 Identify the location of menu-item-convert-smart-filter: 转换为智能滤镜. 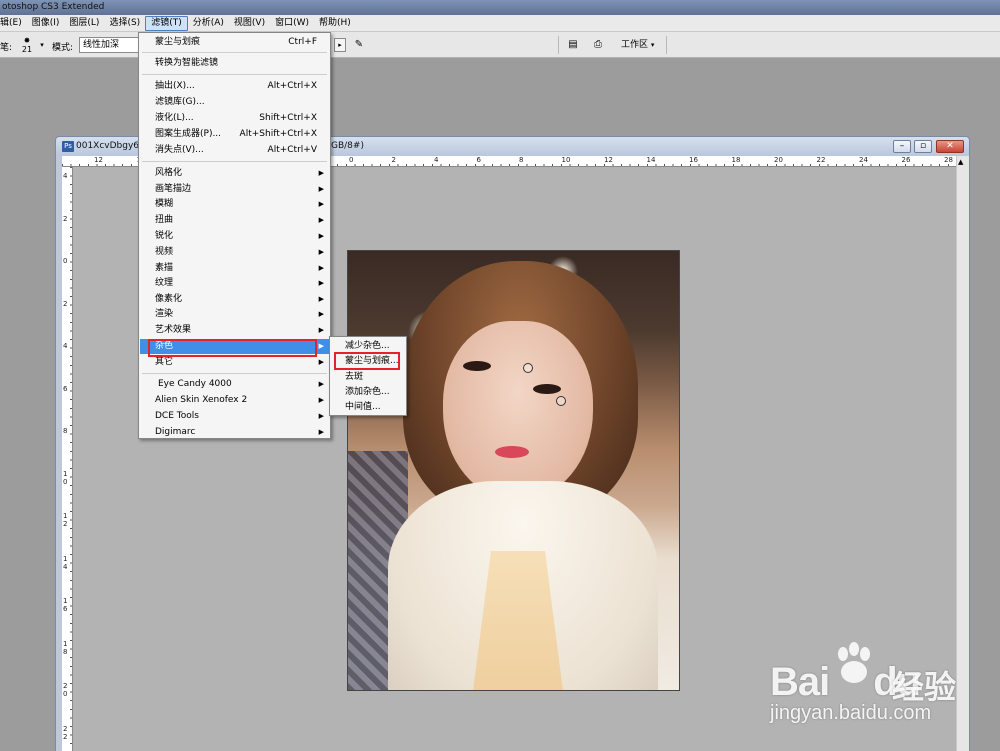
(234, 63).